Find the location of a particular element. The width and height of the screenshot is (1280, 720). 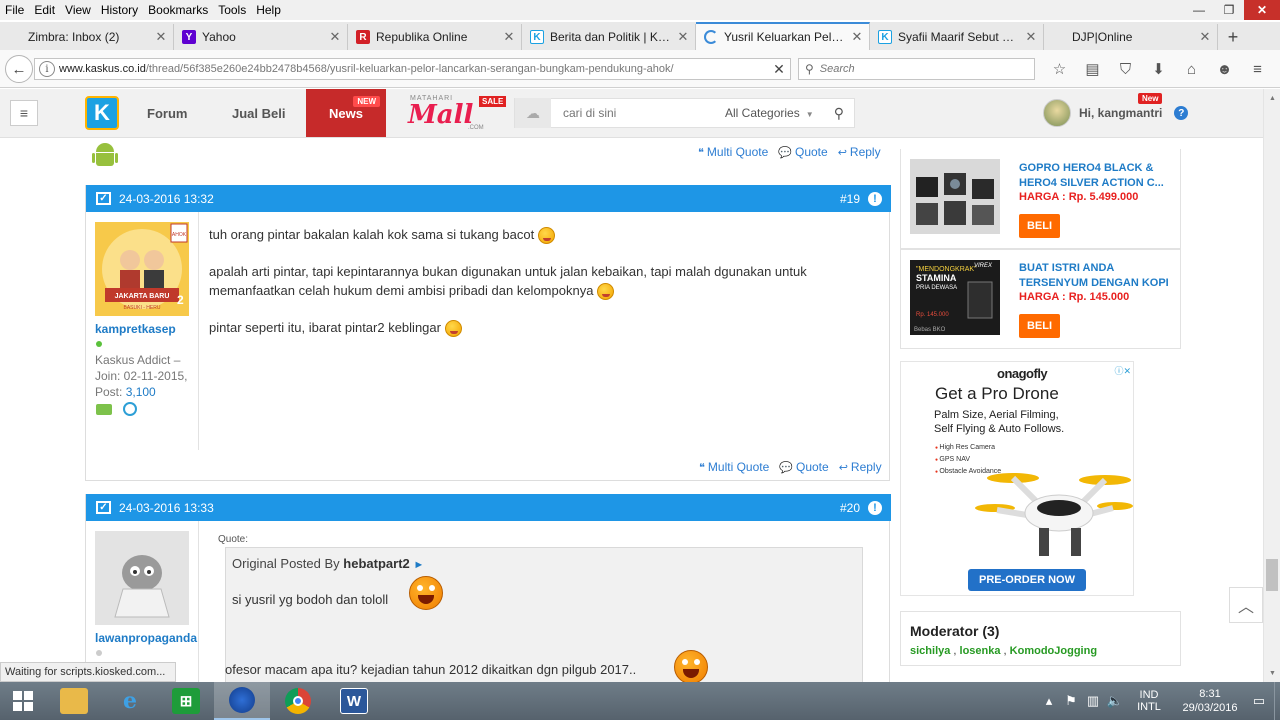

user-greeting: Hi, kangmantri is located at coordinates (1120, 113).